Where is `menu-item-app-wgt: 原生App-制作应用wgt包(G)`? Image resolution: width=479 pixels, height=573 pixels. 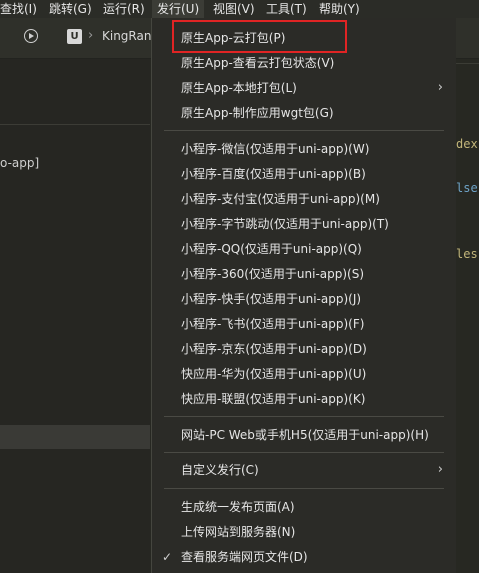
menu-item-app-wgt: 原生App-制作应用wgt包(G) is located at coordinates (304, 113).